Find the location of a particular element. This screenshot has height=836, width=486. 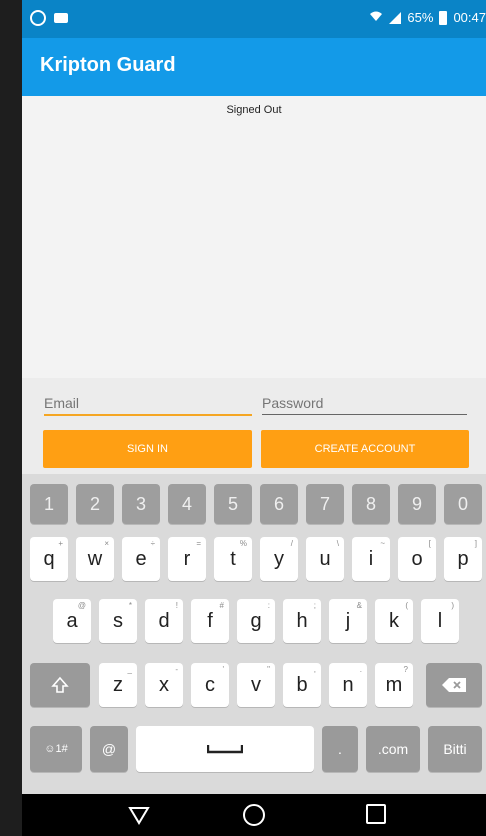

login-form: SIGN IN CREATE ACCOUNT is located at coordinates (254, 426).